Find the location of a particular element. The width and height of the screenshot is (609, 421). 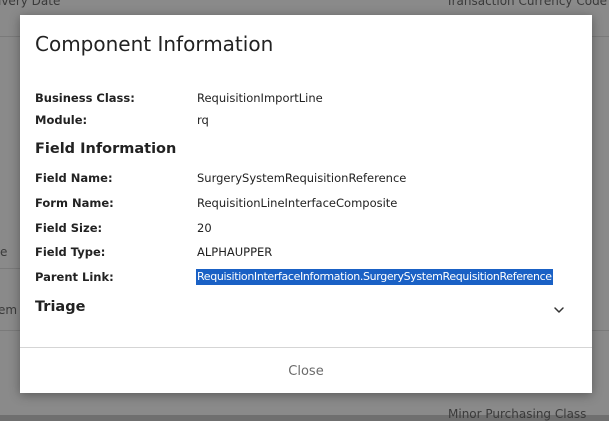

field-size-label: Field Size: is located at coordinates (69, 228).